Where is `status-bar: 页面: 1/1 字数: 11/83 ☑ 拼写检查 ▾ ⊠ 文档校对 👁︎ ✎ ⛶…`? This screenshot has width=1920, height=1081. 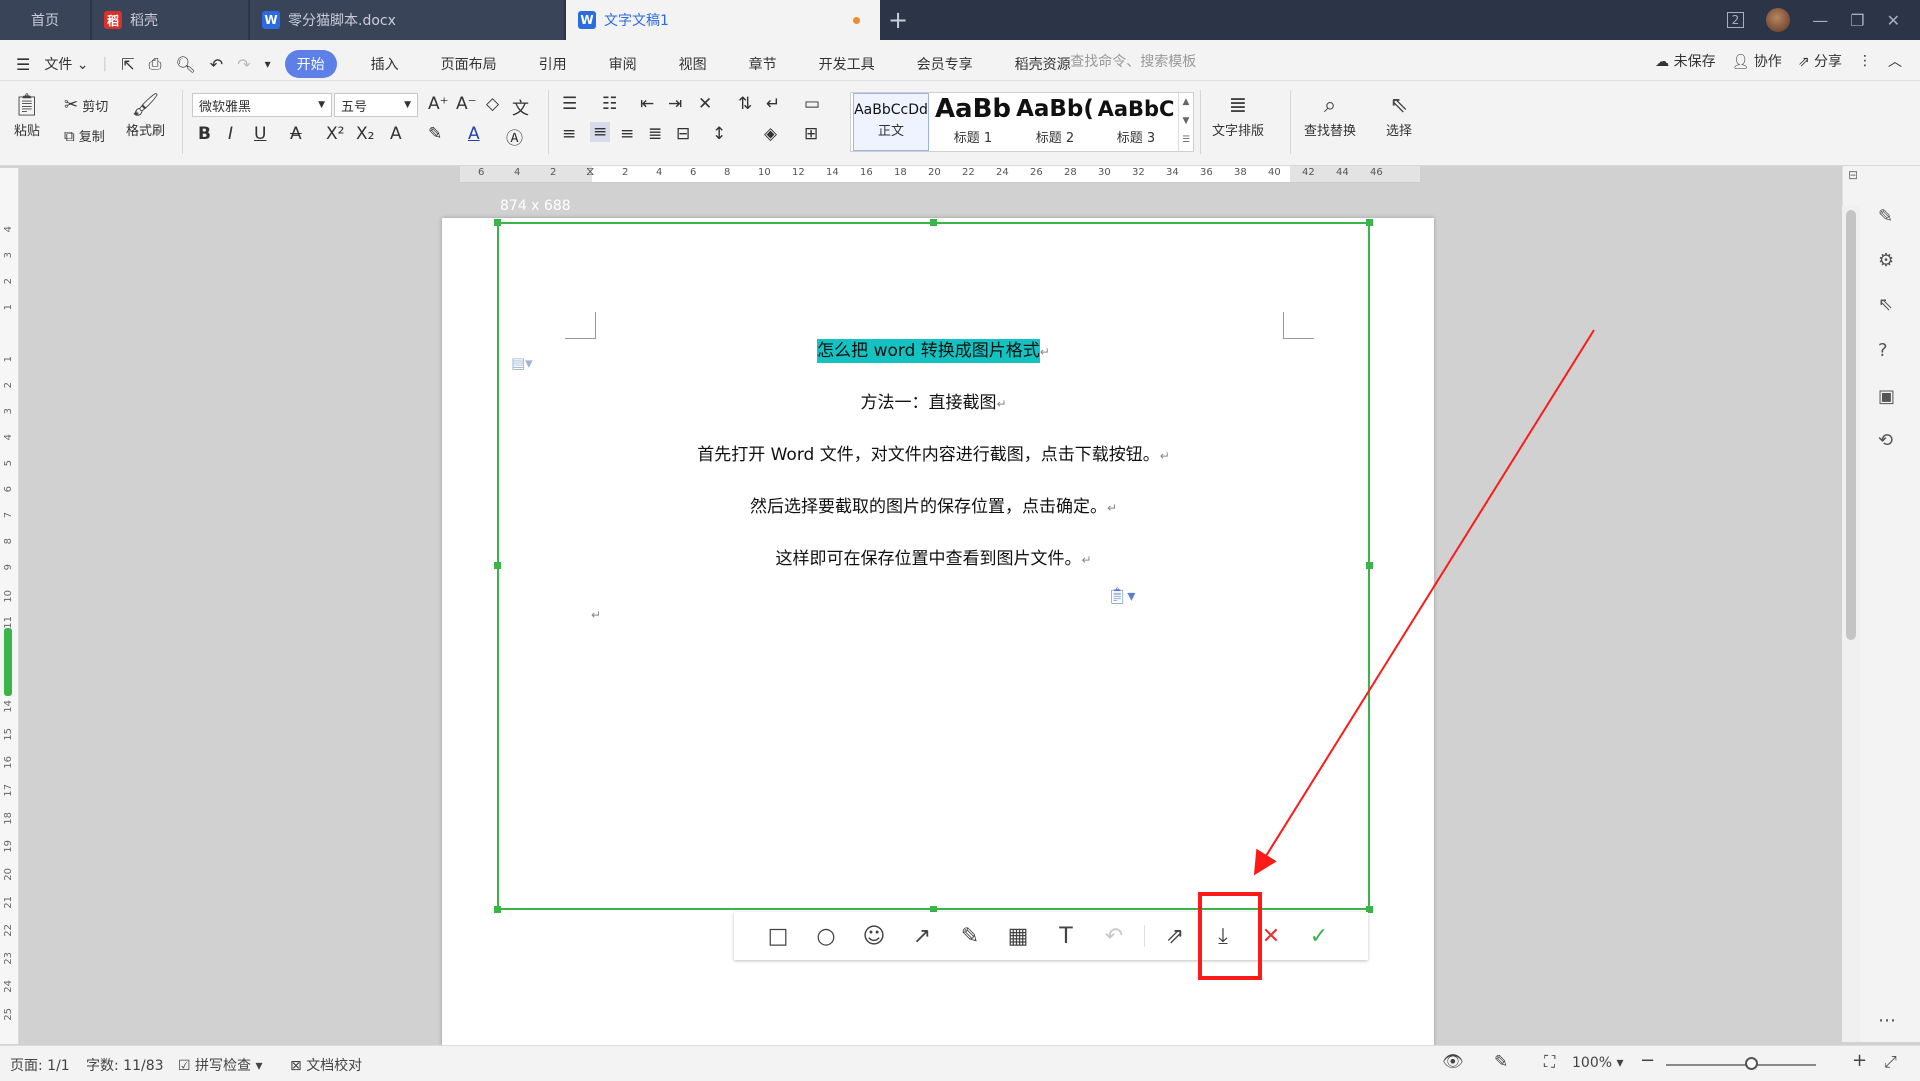 status-bar: 页面: 1/1 字数: 11/83 ☑ 拼写检查 ▾ ⊠ 文档校对 👁︎ ✎ ⛶… is located at coordinates (960, 1063).